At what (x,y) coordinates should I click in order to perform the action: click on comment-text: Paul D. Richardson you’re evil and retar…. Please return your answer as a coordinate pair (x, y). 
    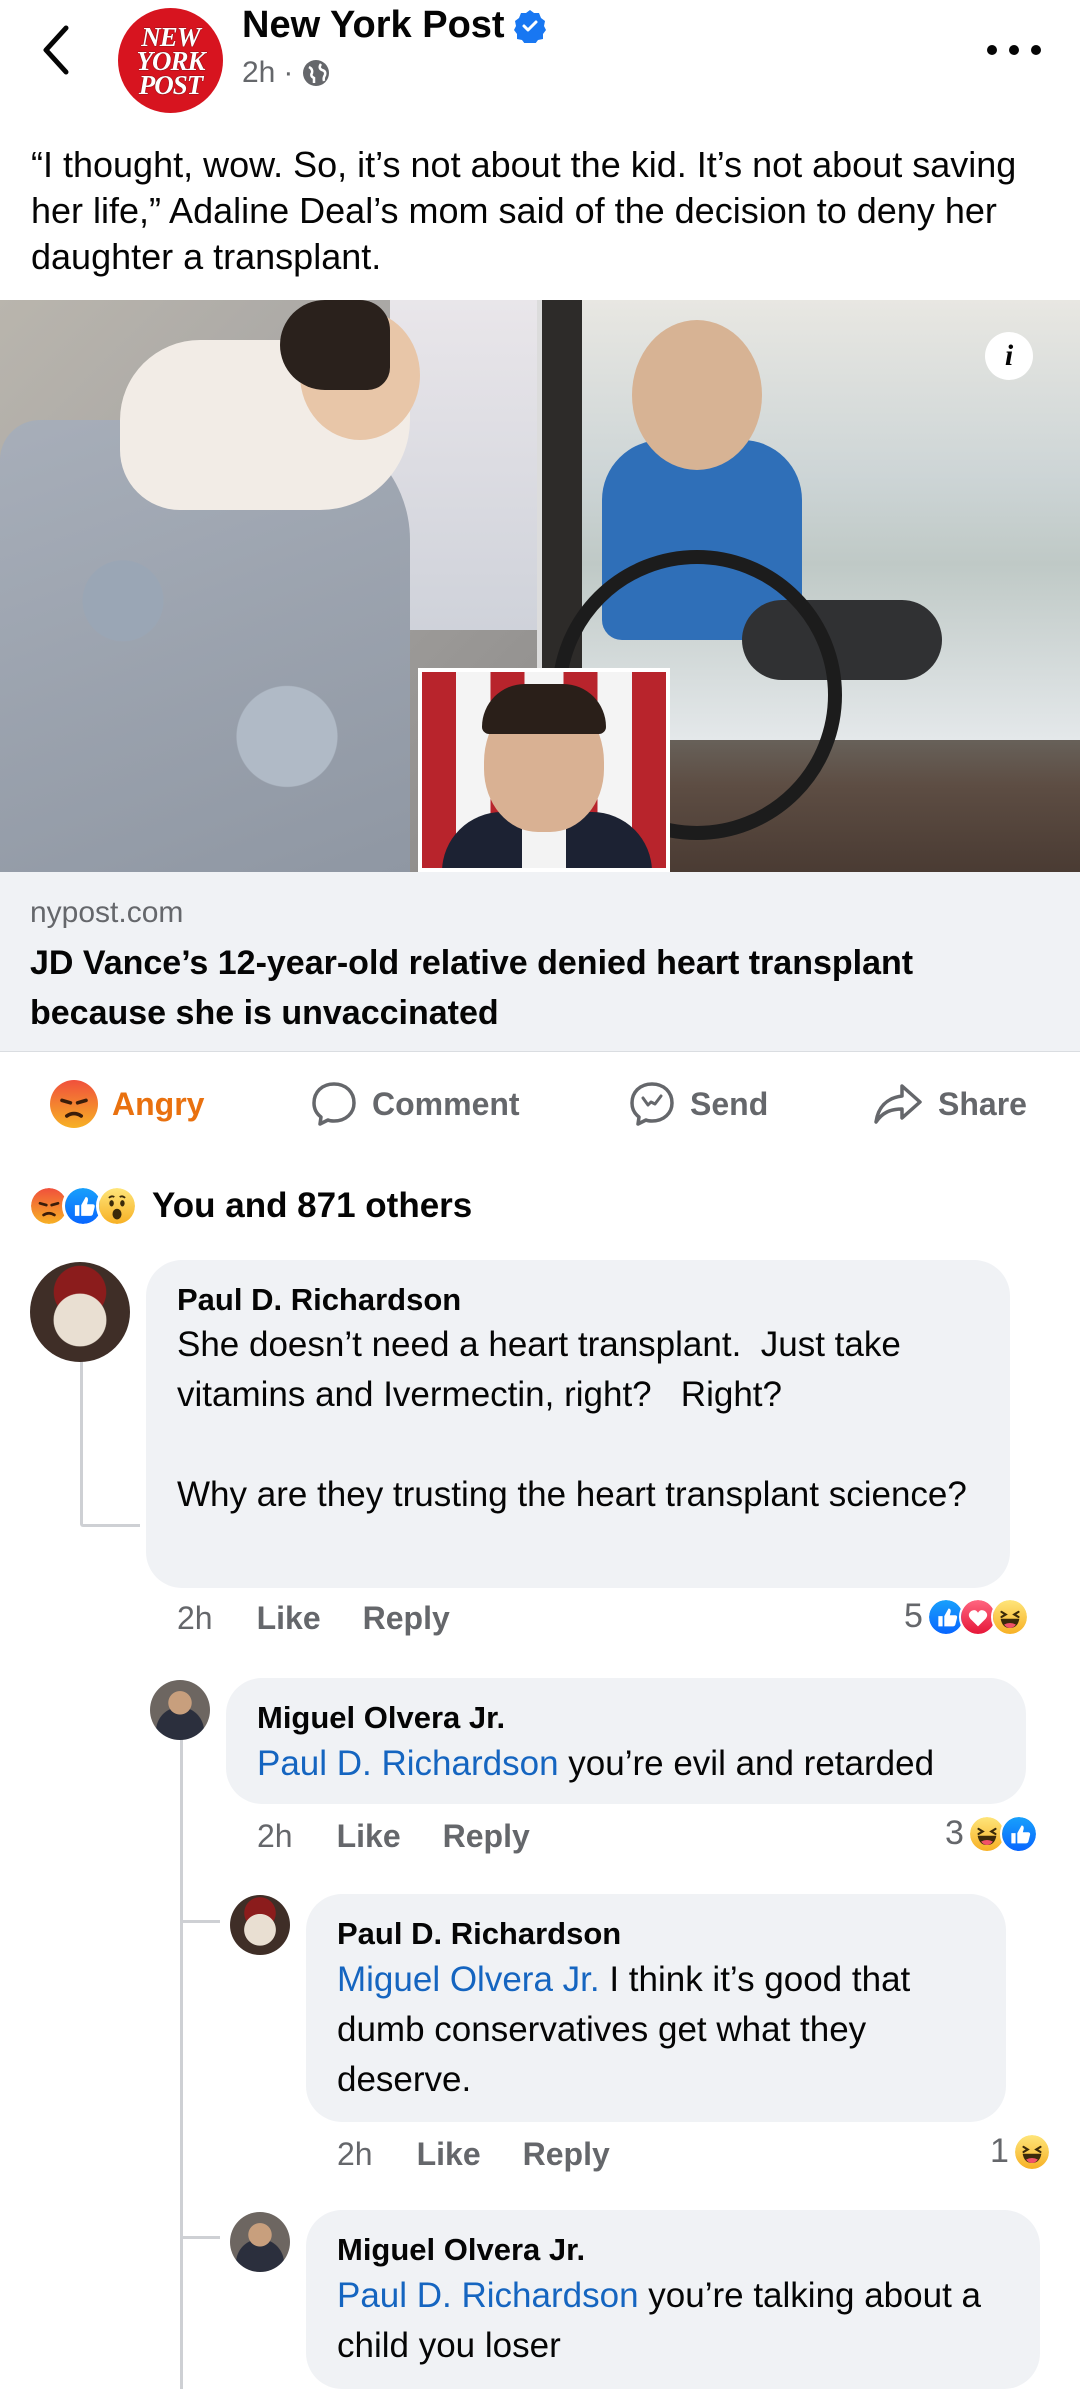
    Looking at the image, I should click on (637, 1764).